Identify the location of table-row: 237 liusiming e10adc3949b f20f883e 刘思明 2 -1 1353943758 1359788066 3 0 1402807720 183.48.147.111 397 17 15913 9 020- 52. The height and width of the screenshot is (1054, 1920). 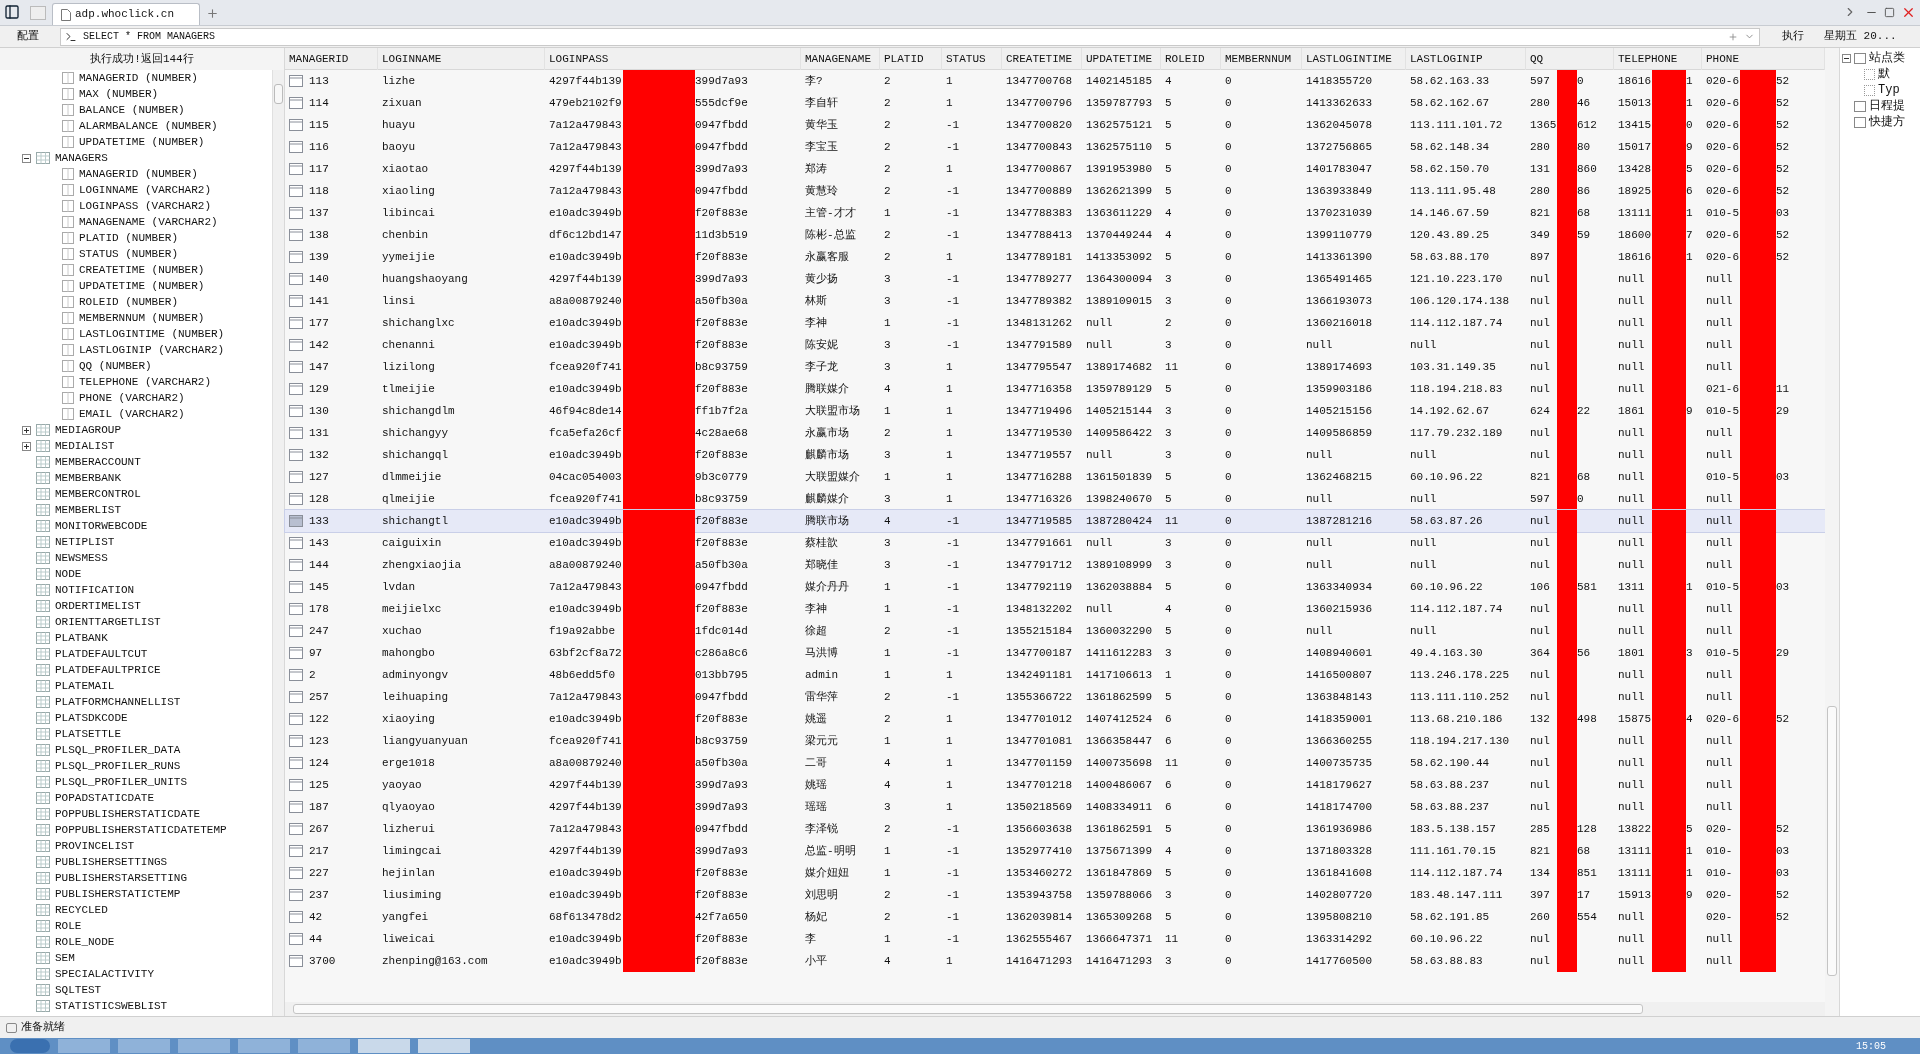
(1055, 895).